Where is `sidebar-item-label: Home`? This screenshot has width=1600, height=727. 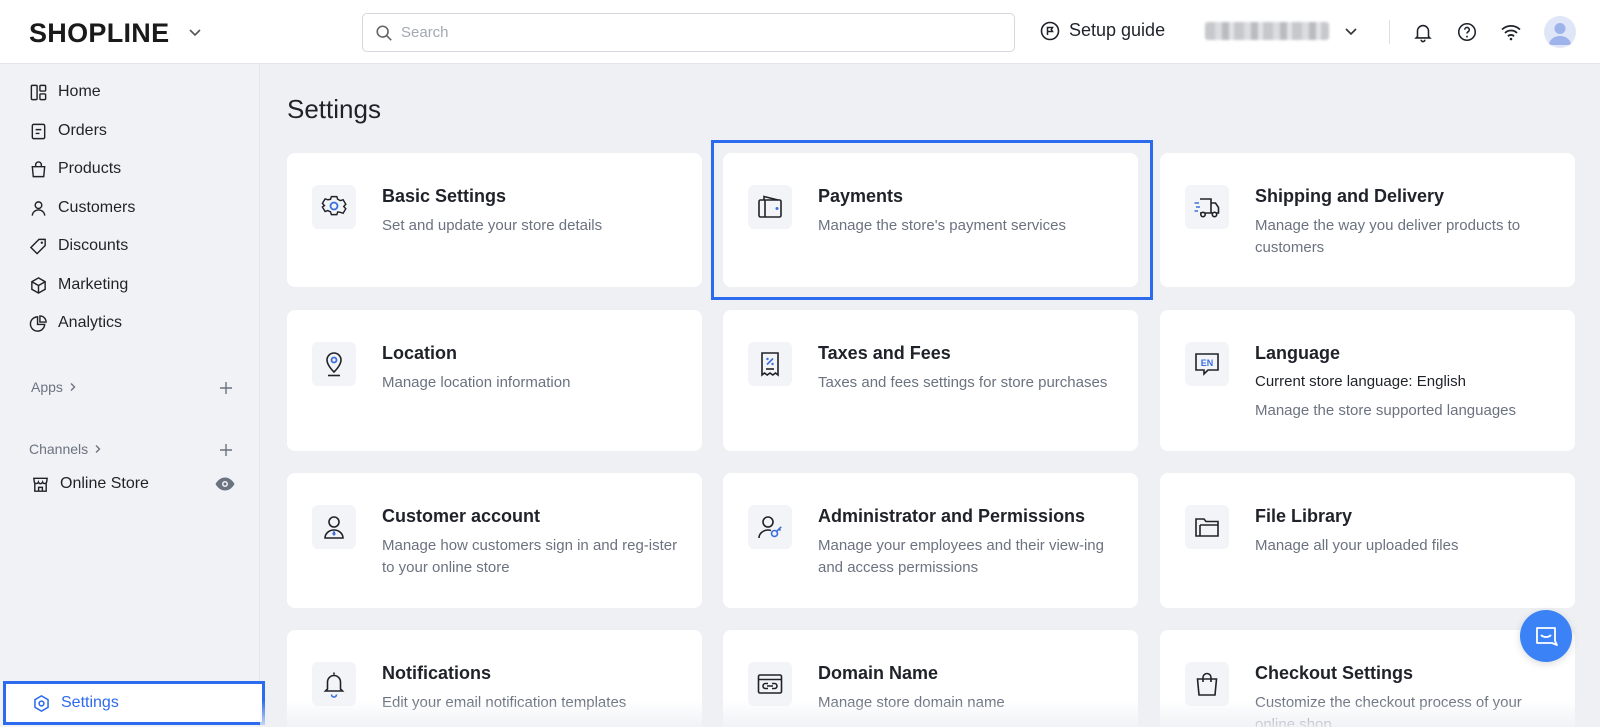 sidebar-item-label: Home is located at coordinates (79, 91).